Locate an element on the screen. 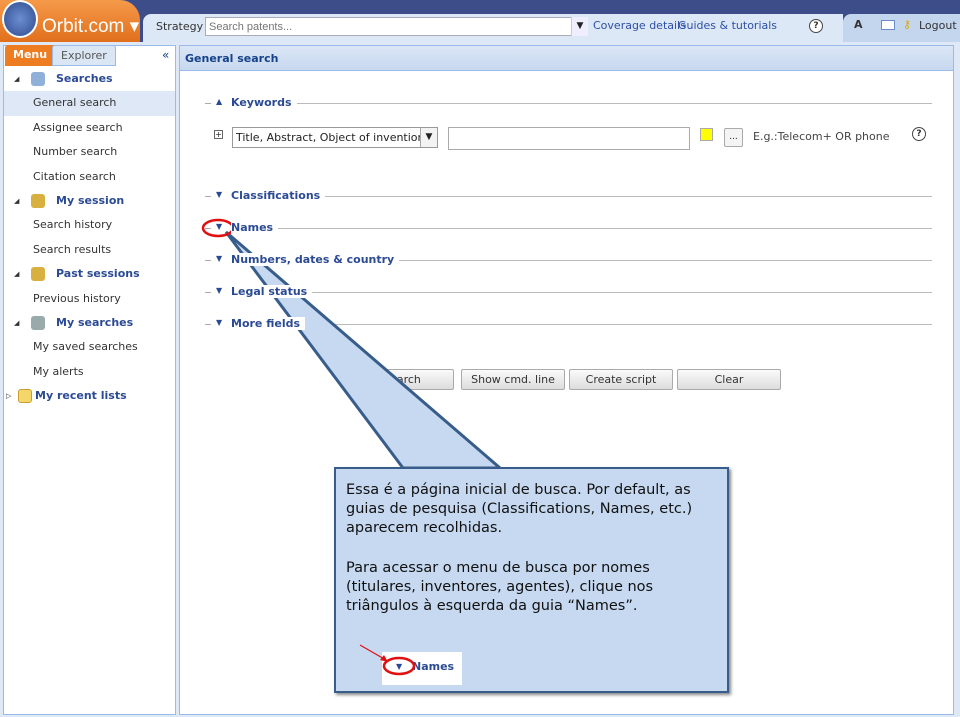 The height and width of the screenshot is (717, 960). sidebar-item-previous-history: Previous history is located at coordinates (89, 299).